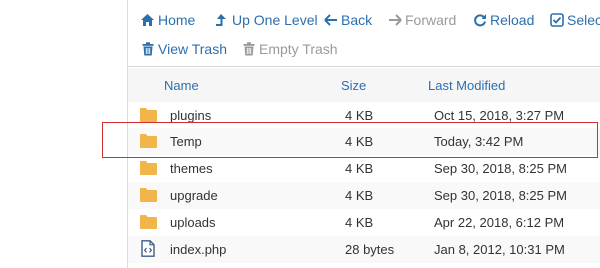  Describe the element at coordinates (194, 195) in the screenshot. I see `file-name: upgrade` at that location.